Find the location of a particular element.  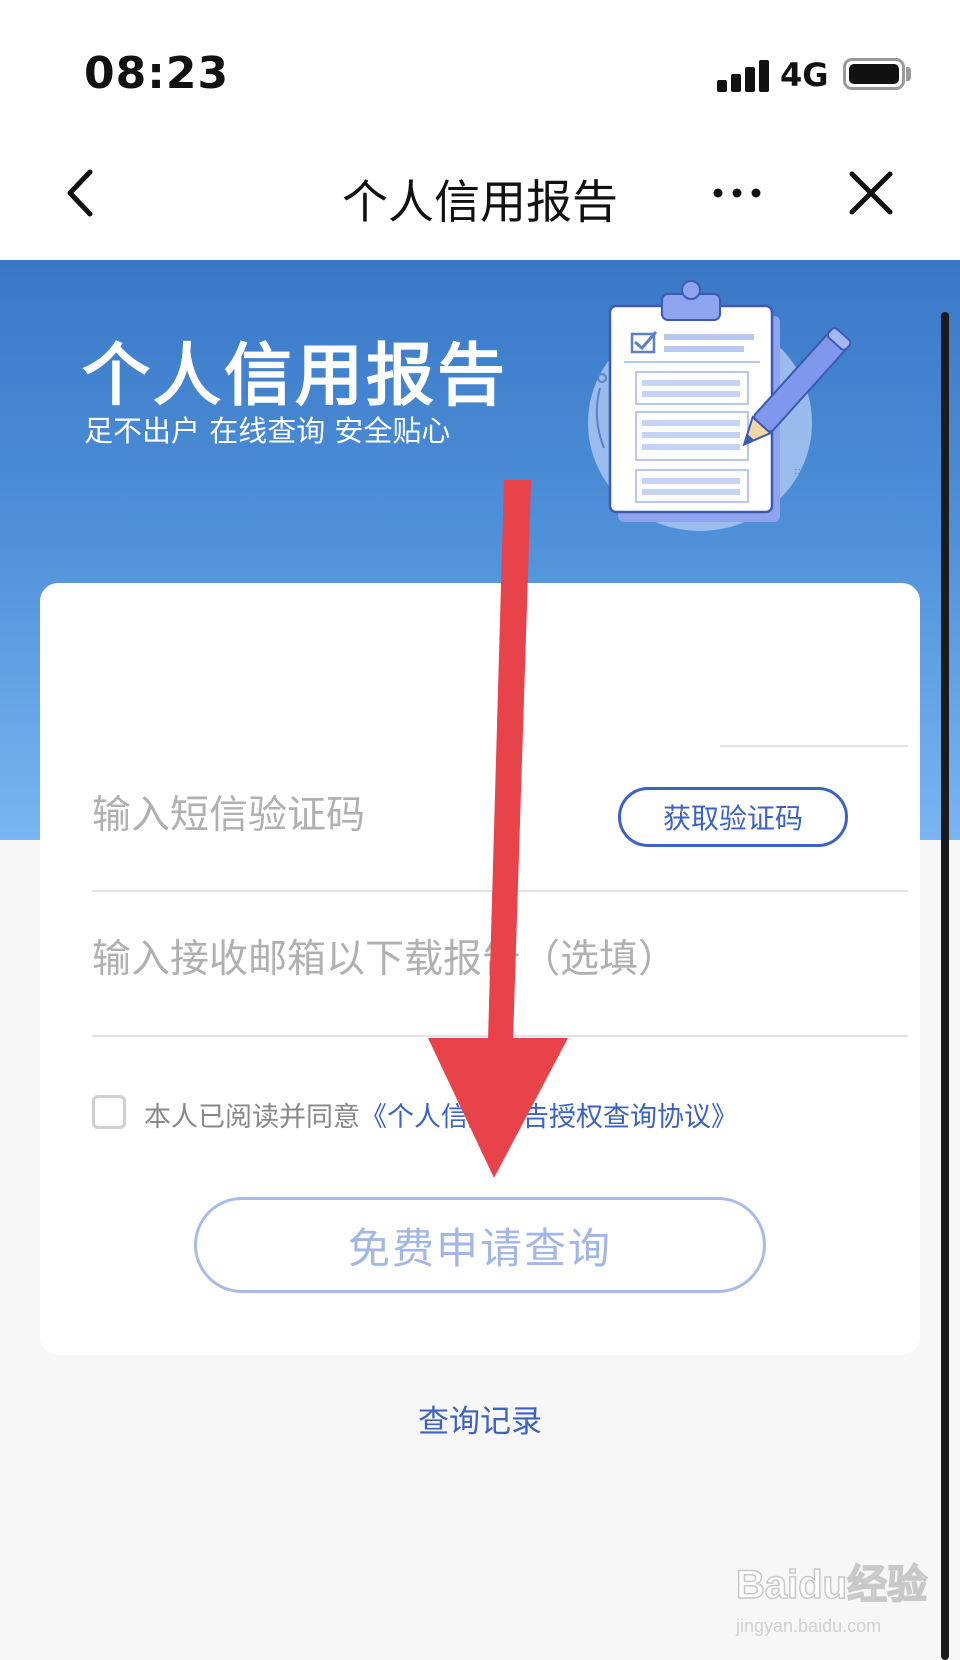

close-button is located at coordinates (872, 193).